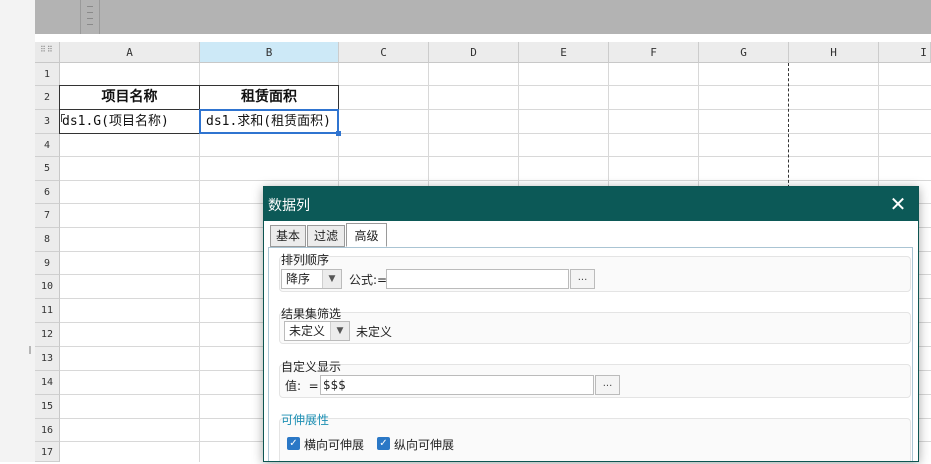 The height and width of the screenshot is (464, 931). What do you see at coordinates (744, 52) in the screenshot?
I see `col-header-g: G` at bounding box center [744, 52].